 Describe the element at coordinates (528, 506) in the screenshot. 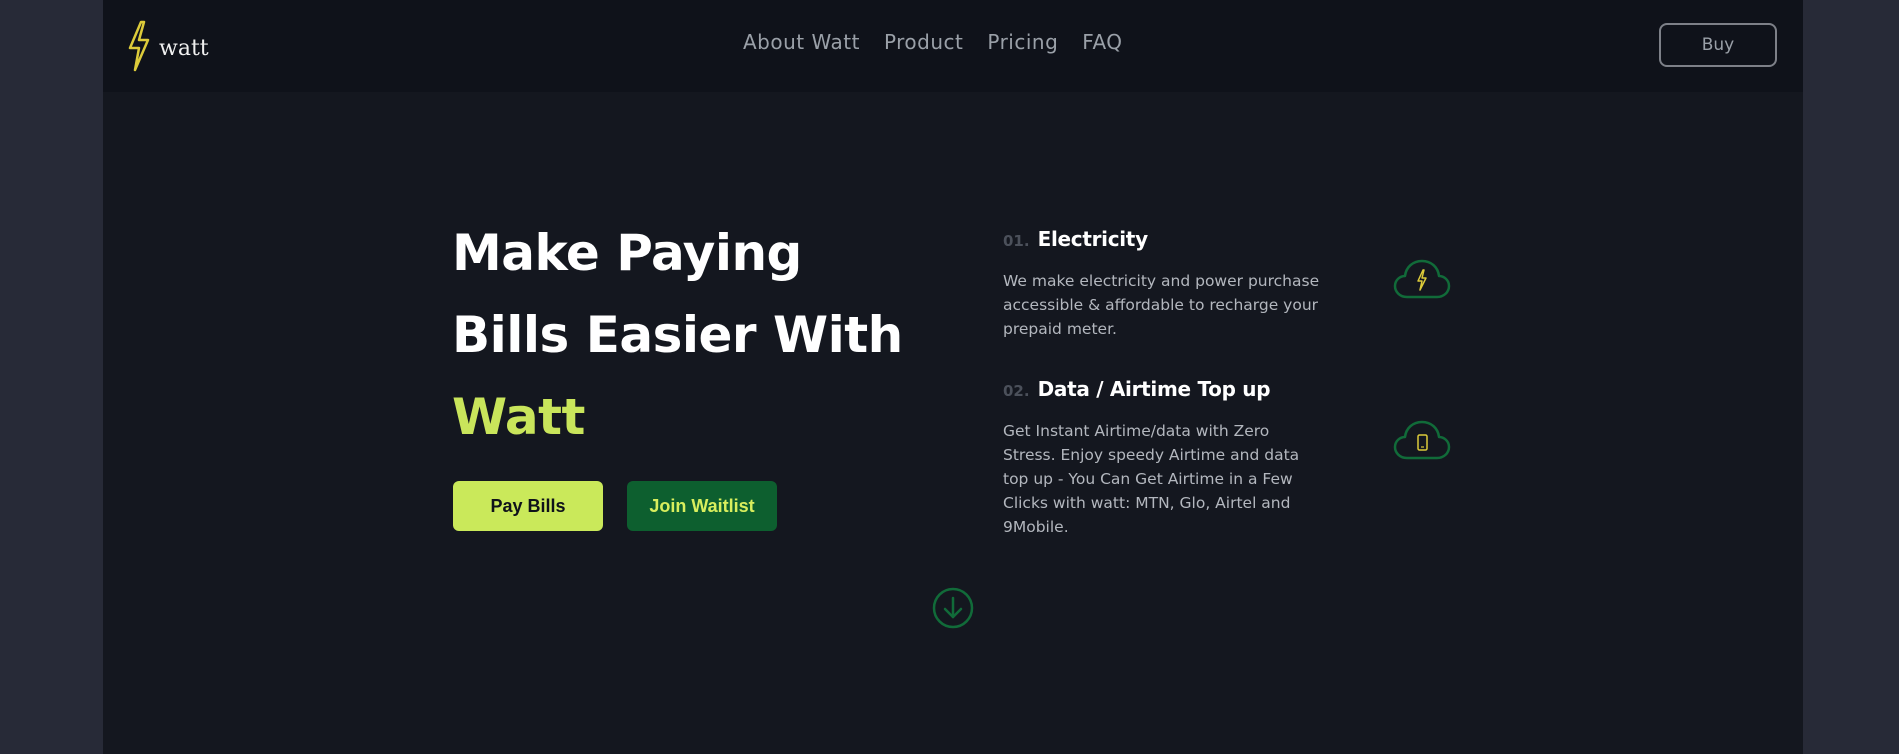

I see `pay-bills-button: Pay Bills` at that location.